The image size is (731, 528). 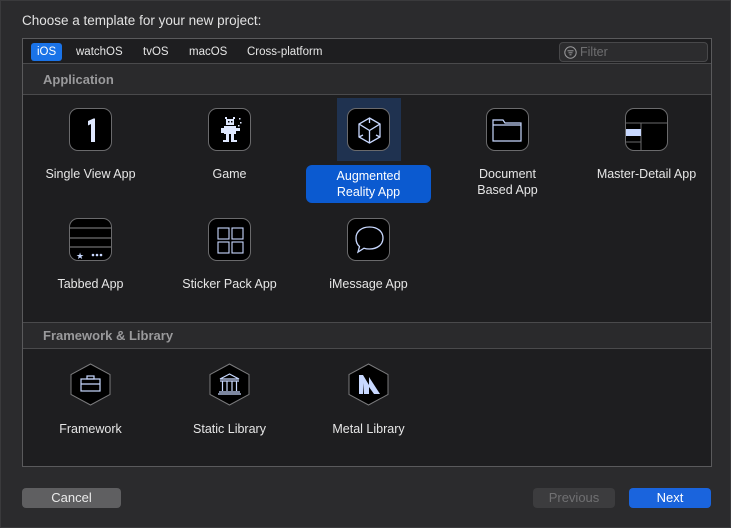 What do you see at coordinates (142, 20) in the screenshot?
I see `dialog-prompt: Choose a template for your new project:` at bounding box center [142, 20].